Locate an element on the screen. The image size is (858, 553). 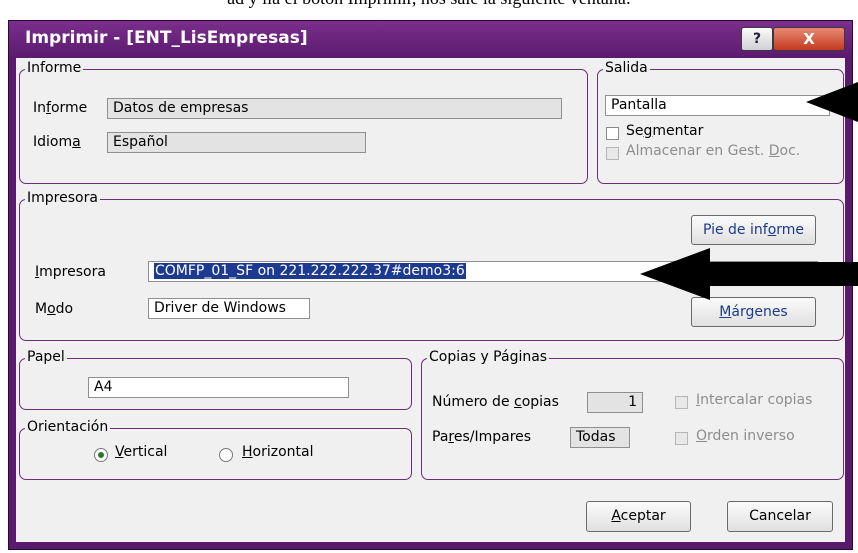
orientacion-group-label: Orientación is located at coordinates (68, 427).